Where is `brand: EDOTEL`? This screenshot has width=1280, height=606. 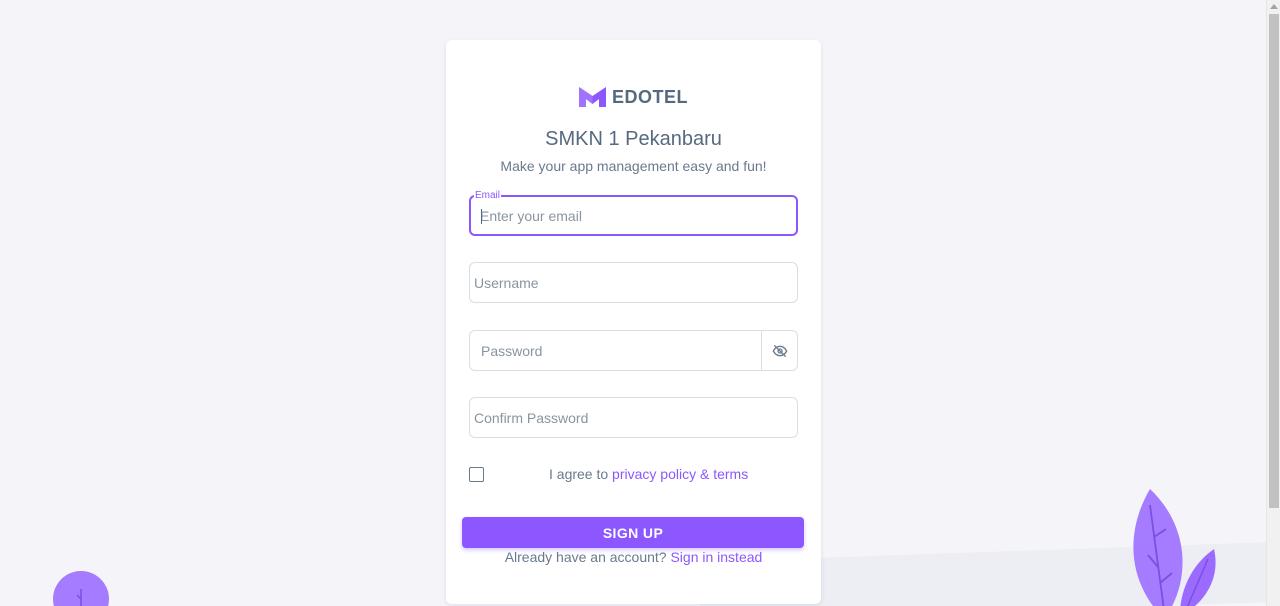
brand: EDOTEL is located at coordinates (633, 97).